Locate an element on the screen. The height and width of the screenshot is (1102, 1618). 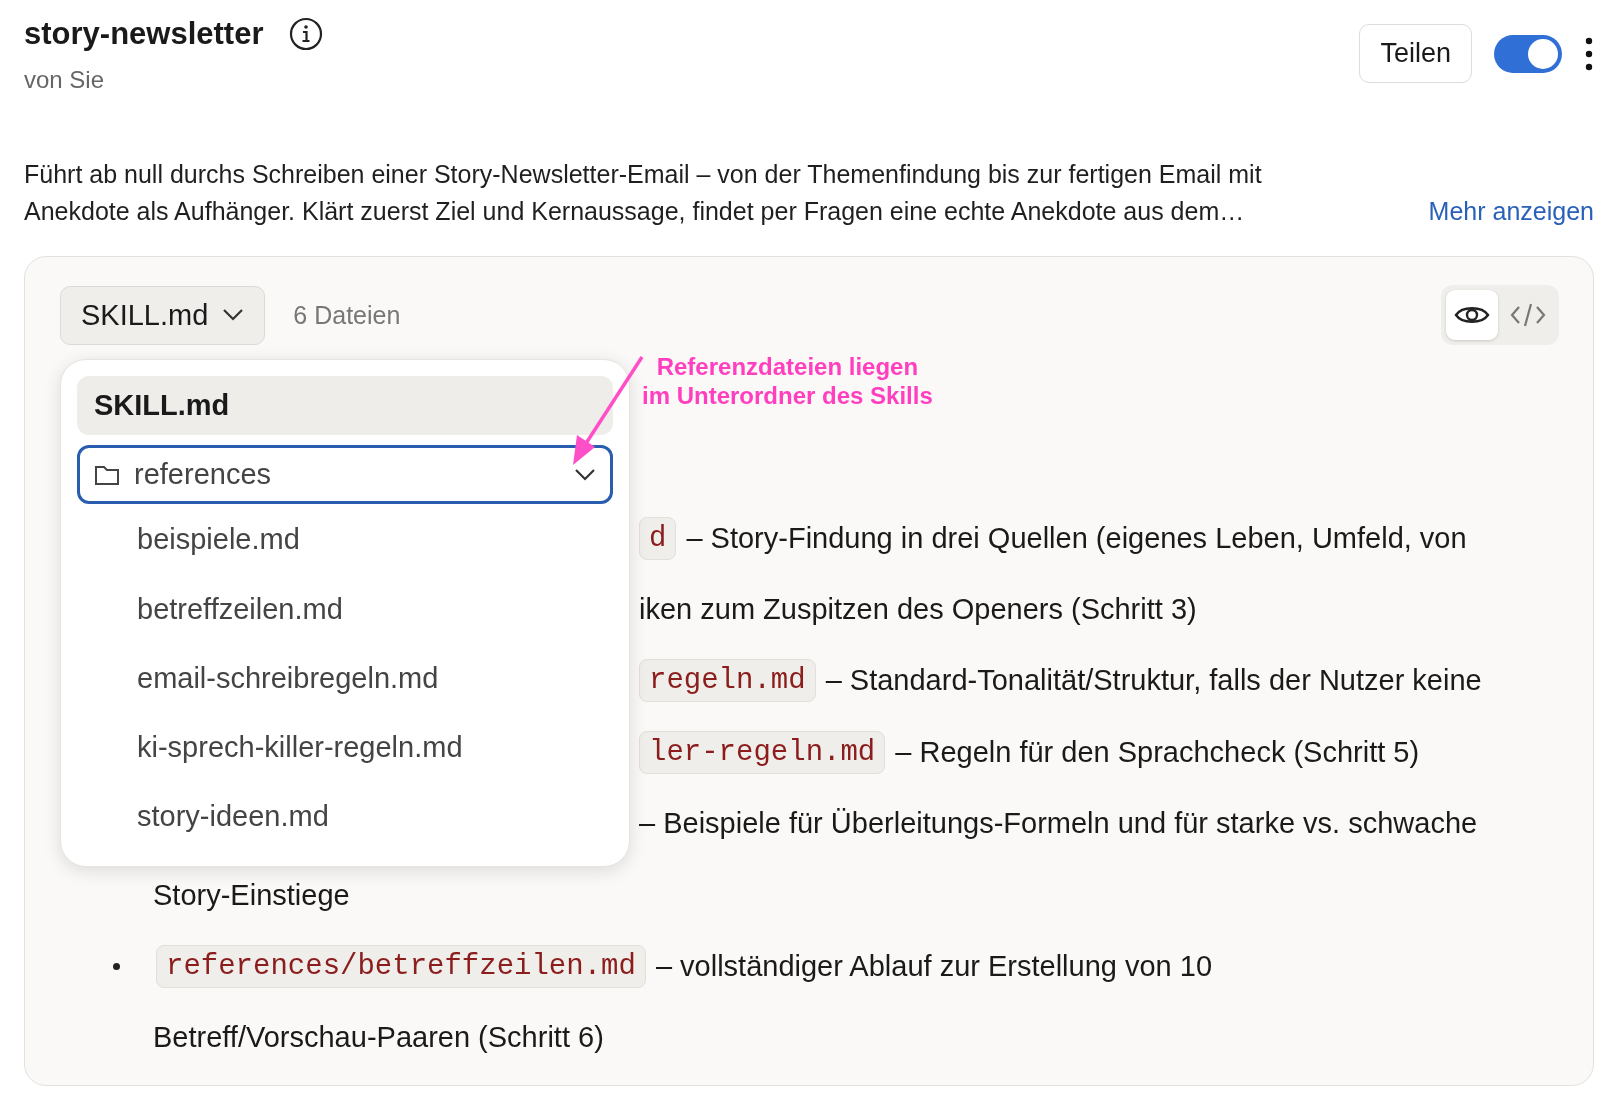
list-text: – Standard-Tonalität/Struktur, falls der Nutzer keine is located at coordinates (1153, 681).